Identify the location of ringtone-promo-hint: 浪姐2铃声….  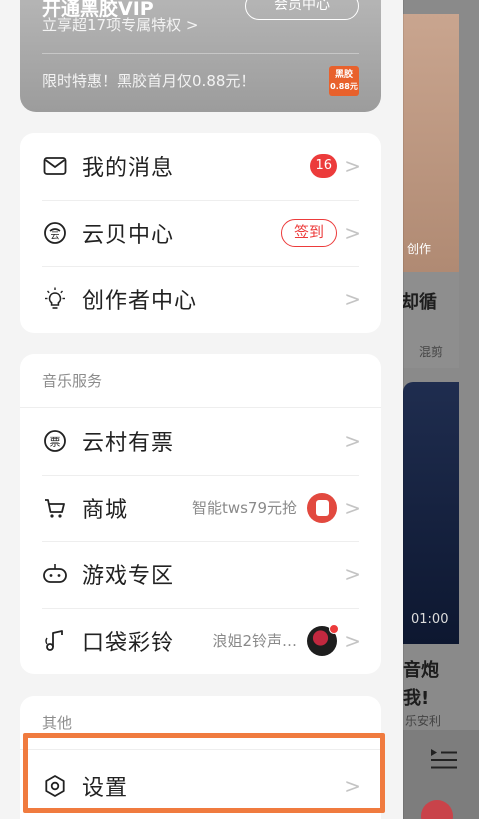
(254, 641).